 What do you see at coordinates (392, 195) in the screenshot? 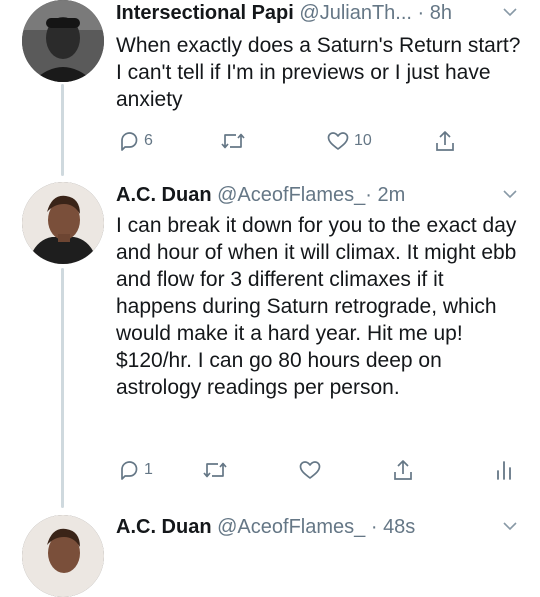
I see `timestamp: 2m` at bounding box center [392, 195].